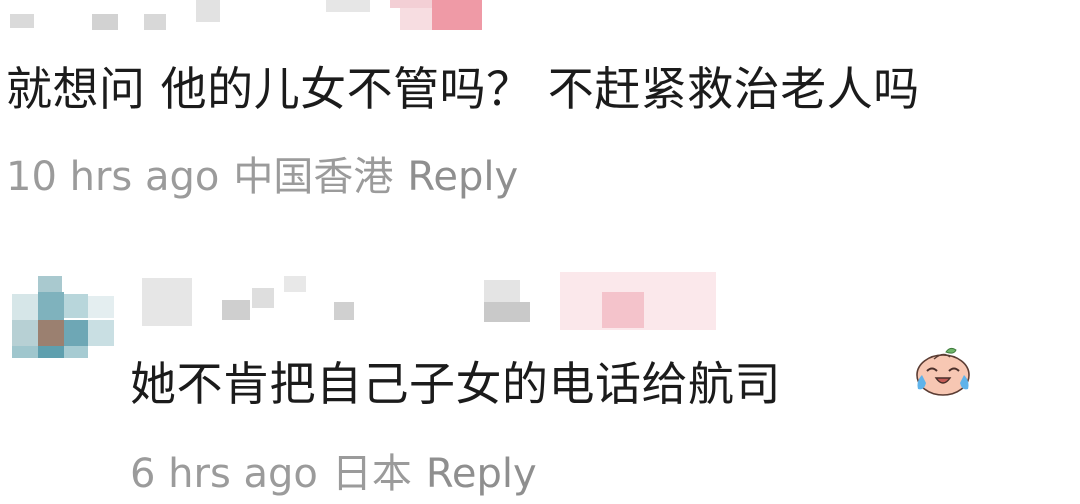 This screenshot has width=1080, height=504. What do you see at coordinates (462, 177) in the screenshot?
I see `comment-1-reply-button: Reply` at bounding box center [462, 177].